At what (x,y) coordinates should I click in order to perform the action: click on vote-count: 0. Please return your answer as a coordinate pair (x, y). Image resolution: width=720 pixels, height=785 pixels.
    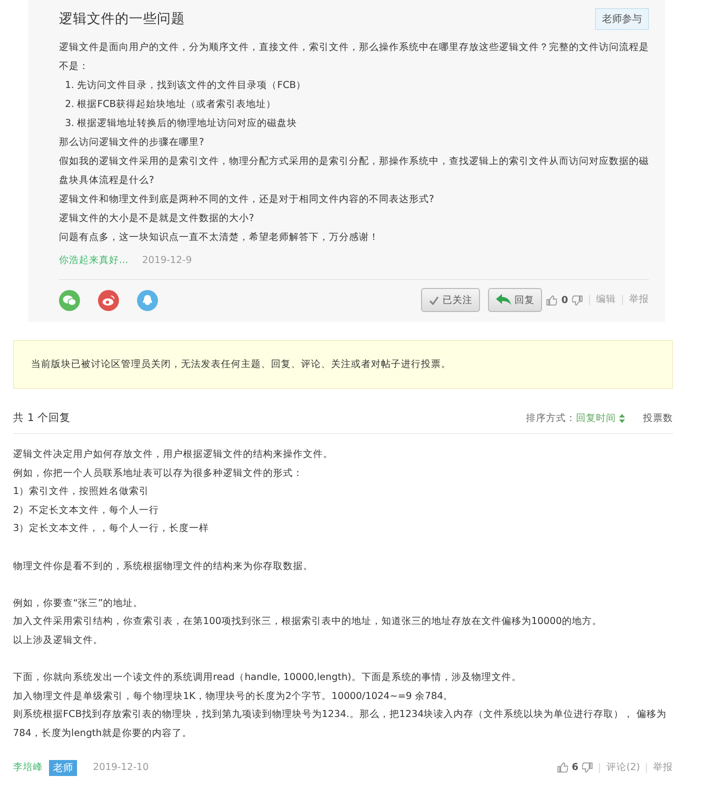
    Looking at the image, I should click on (564, 300).